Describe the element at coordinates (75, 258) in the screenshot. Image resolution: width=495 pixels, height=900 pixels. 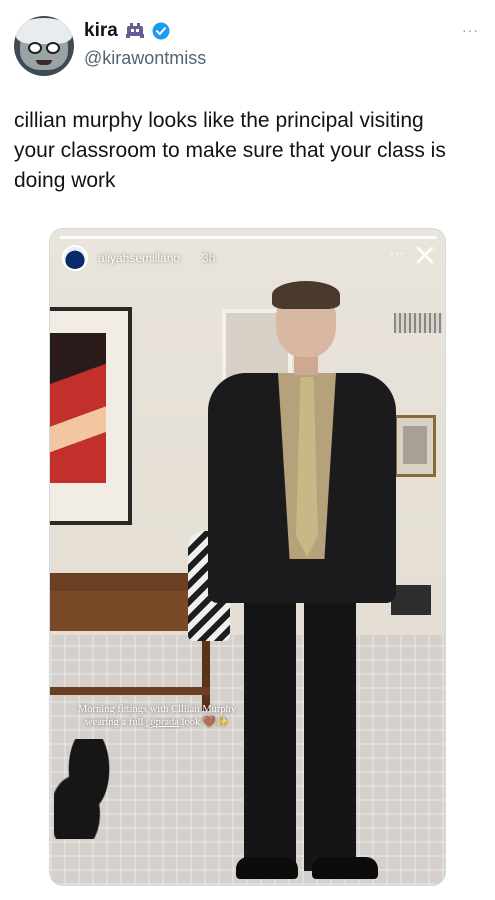
I see `story-user-avatar` at that location.